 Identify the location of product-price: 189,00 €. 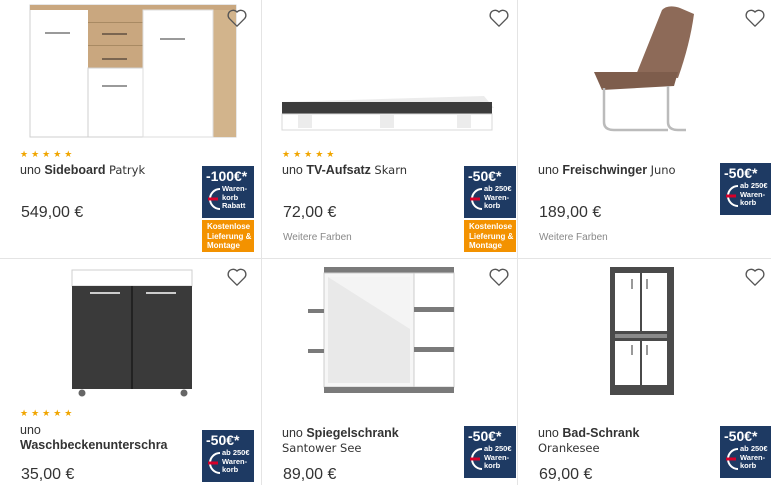
(570, 212).